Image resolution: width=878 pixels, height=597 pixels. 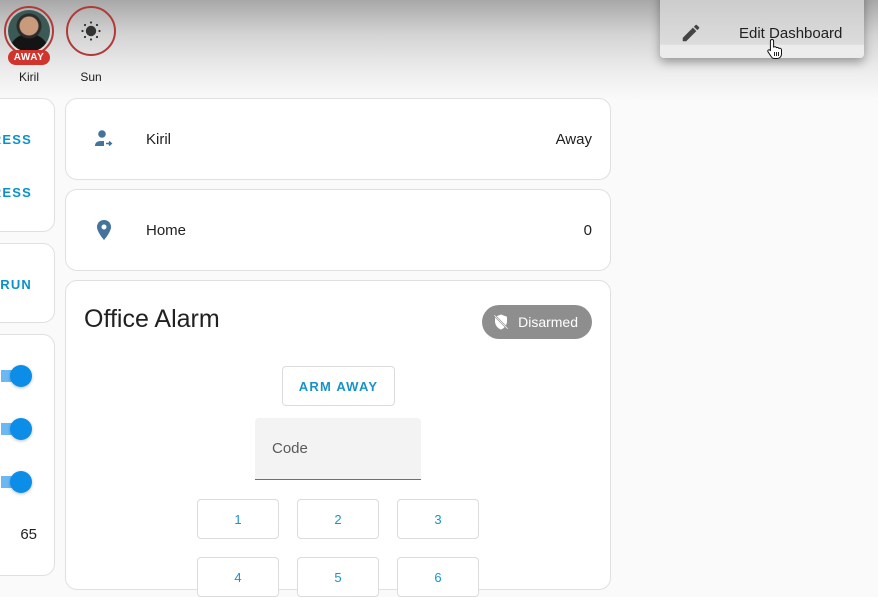 I want to click on entity-name: Kiril, so click(x=158, y=139).